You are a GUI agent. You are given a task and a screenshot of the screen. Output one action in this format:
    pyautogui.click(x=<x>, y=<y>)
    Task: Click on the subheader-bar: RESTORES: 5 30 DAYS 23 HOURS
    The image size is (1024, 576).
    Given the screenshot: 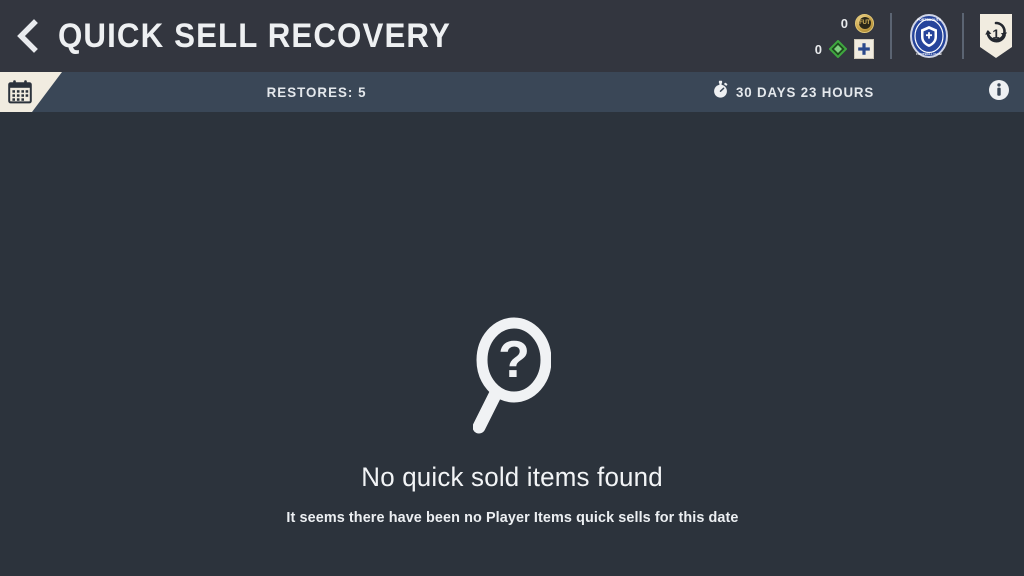 What is the action you would take?
    pyautogui.click(x=512, y=92)
    